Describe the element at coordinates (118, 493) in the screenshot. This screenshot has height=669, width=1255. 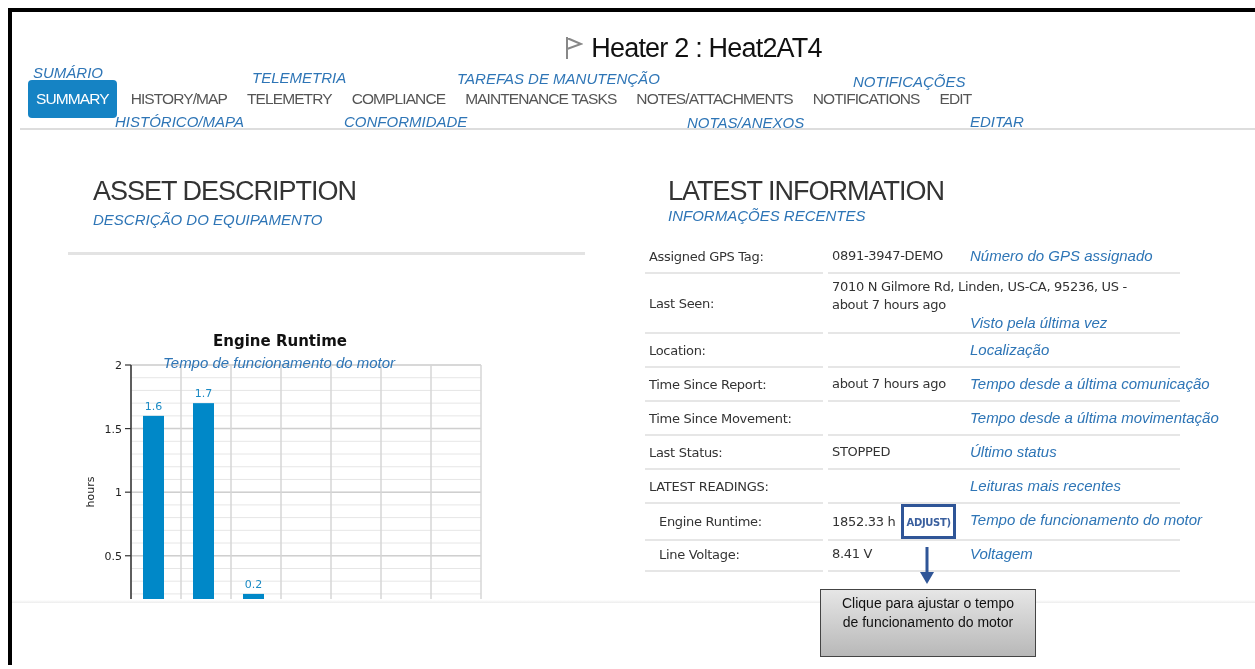
I see `tick-label: 1` at that location.